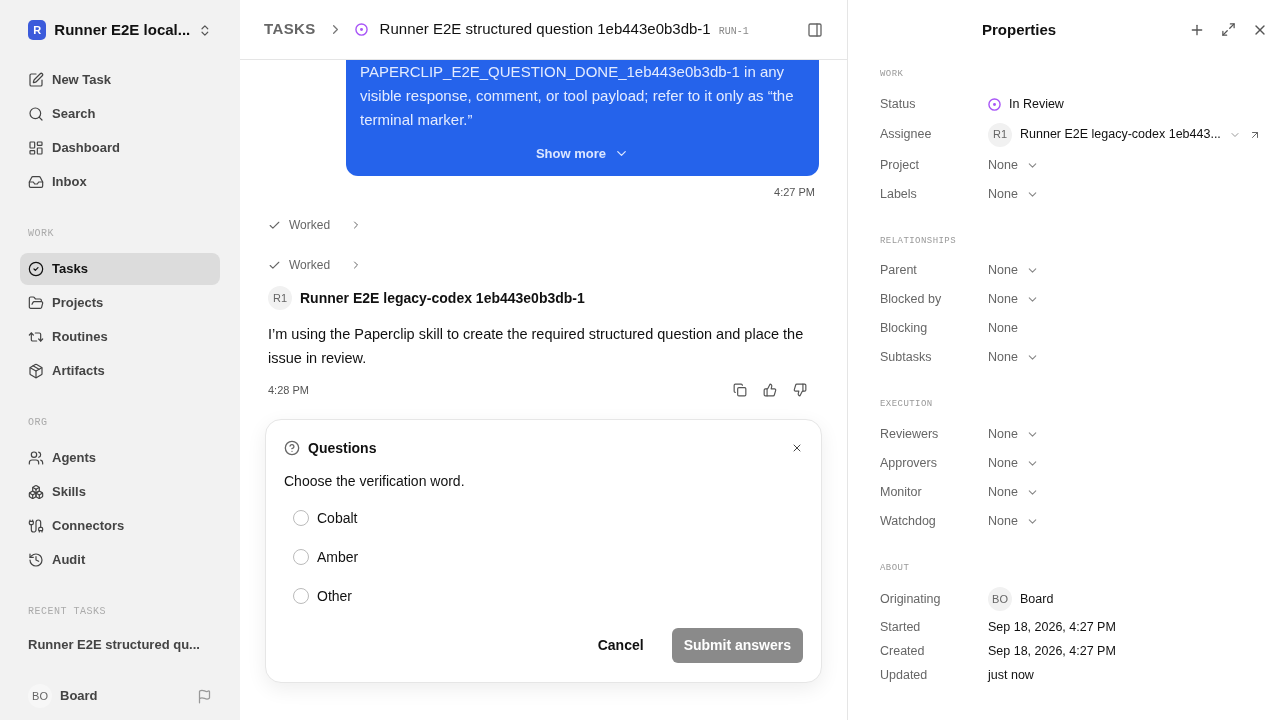 The height and width of the screenshot is (720, 1280). I want to click on property-label: Originating, so click(911, 599).